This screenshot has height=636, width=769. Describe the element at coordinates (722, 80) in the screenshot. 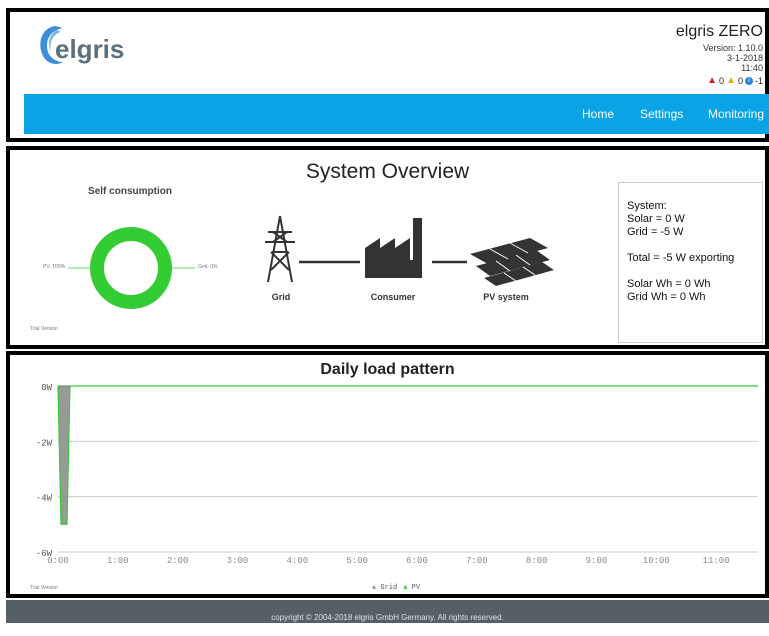

I see `error-count: 0` at that location.